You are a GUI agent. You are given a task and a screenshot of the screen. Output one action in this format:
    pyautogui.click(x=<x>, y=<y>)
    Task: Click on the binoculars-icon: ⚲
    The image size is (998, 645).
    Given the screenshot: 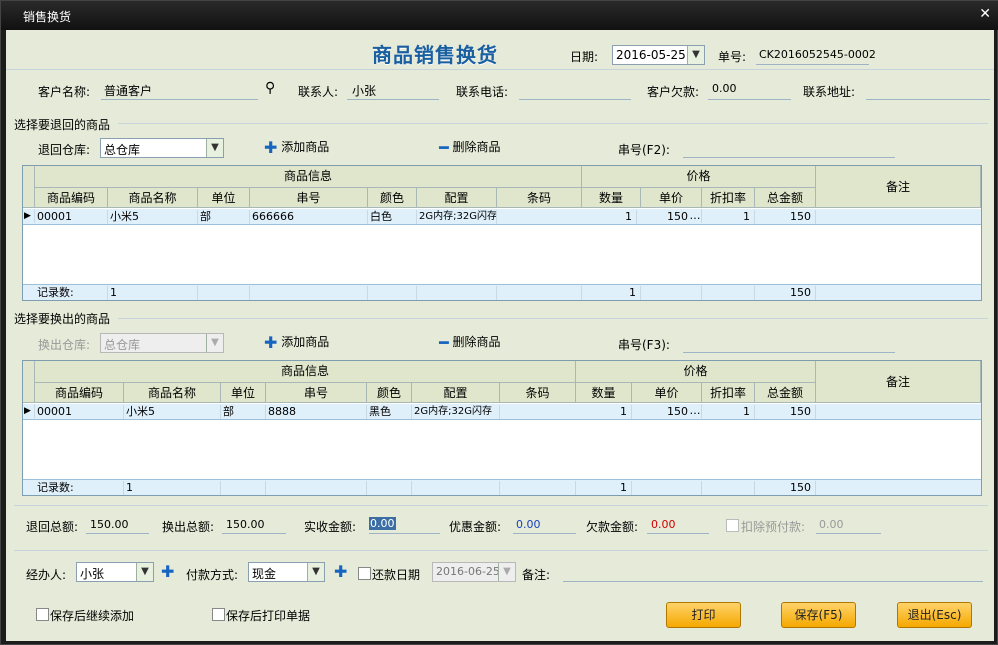 What is the action you would take?
    pyautogui.click(x=270, y=88)
    